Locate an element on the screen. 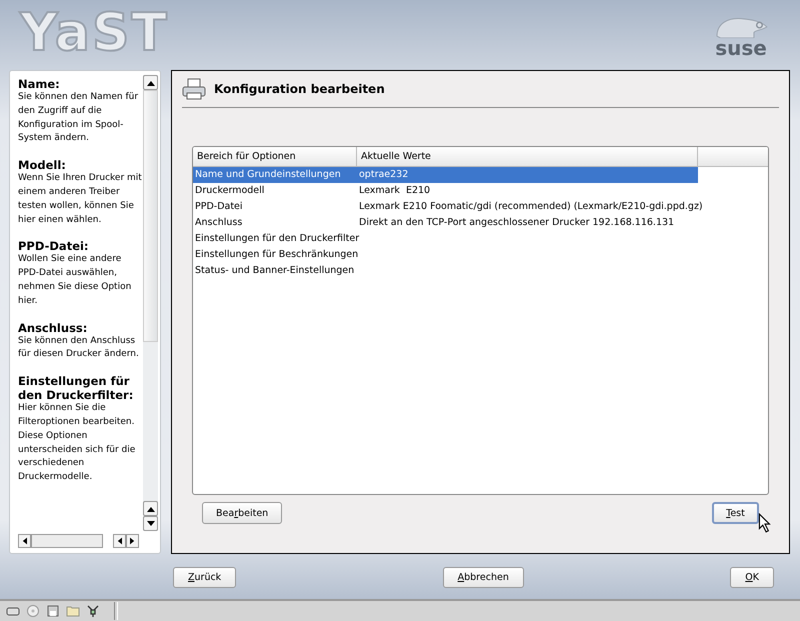 Image resolution: width=800 pixels, height=621 pixels. table-row: Druckermodell Lexmark E210 is located at coordinates (445, 191).